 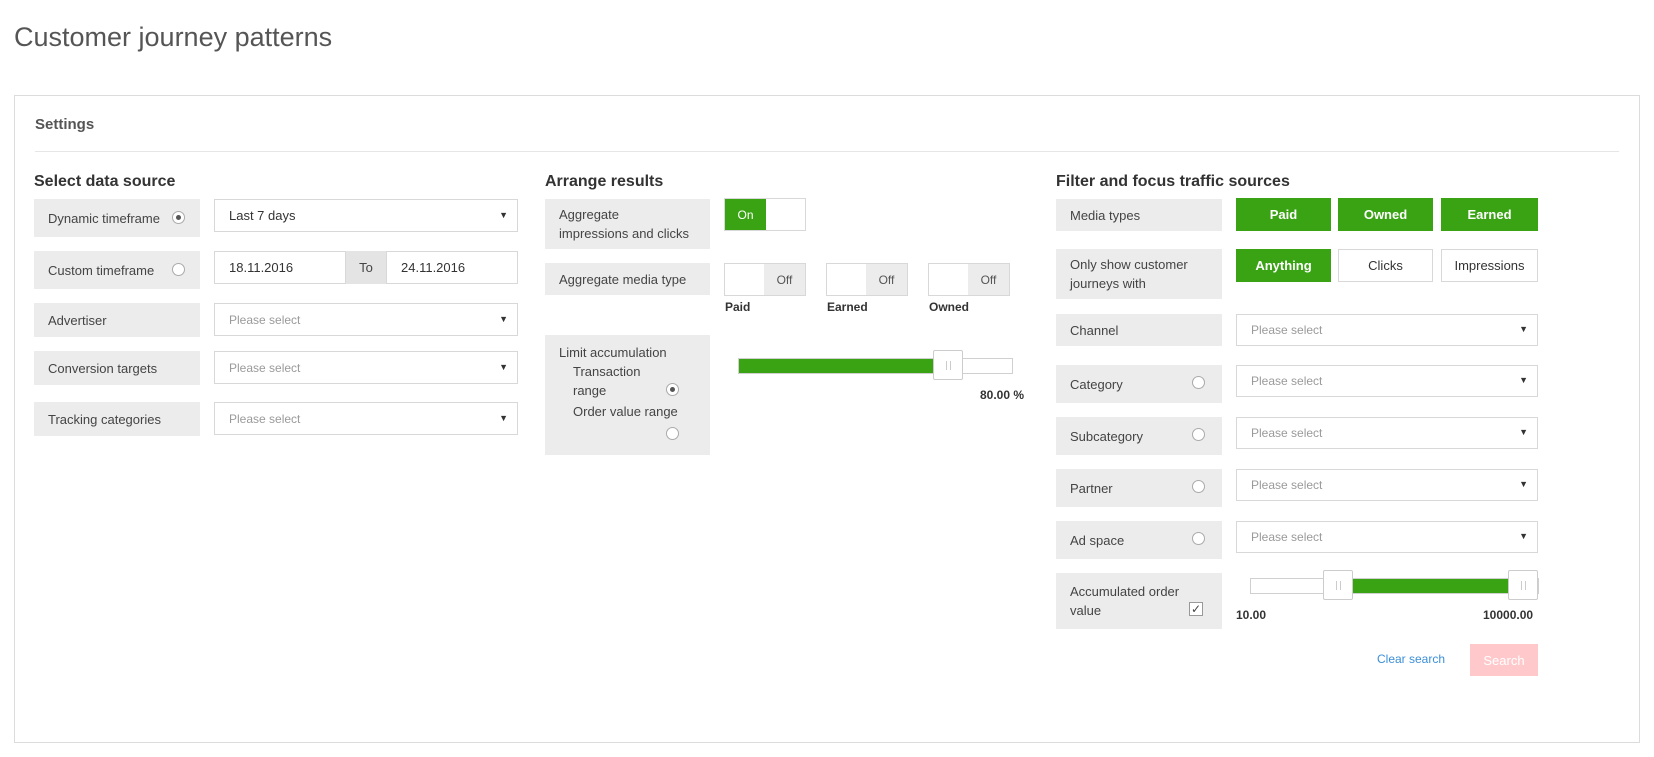 What do you see at coordinates (117, 368) in the screenshot?
I see `conversion-targets-label: Conversion targets` at bounding box center [117, 368].